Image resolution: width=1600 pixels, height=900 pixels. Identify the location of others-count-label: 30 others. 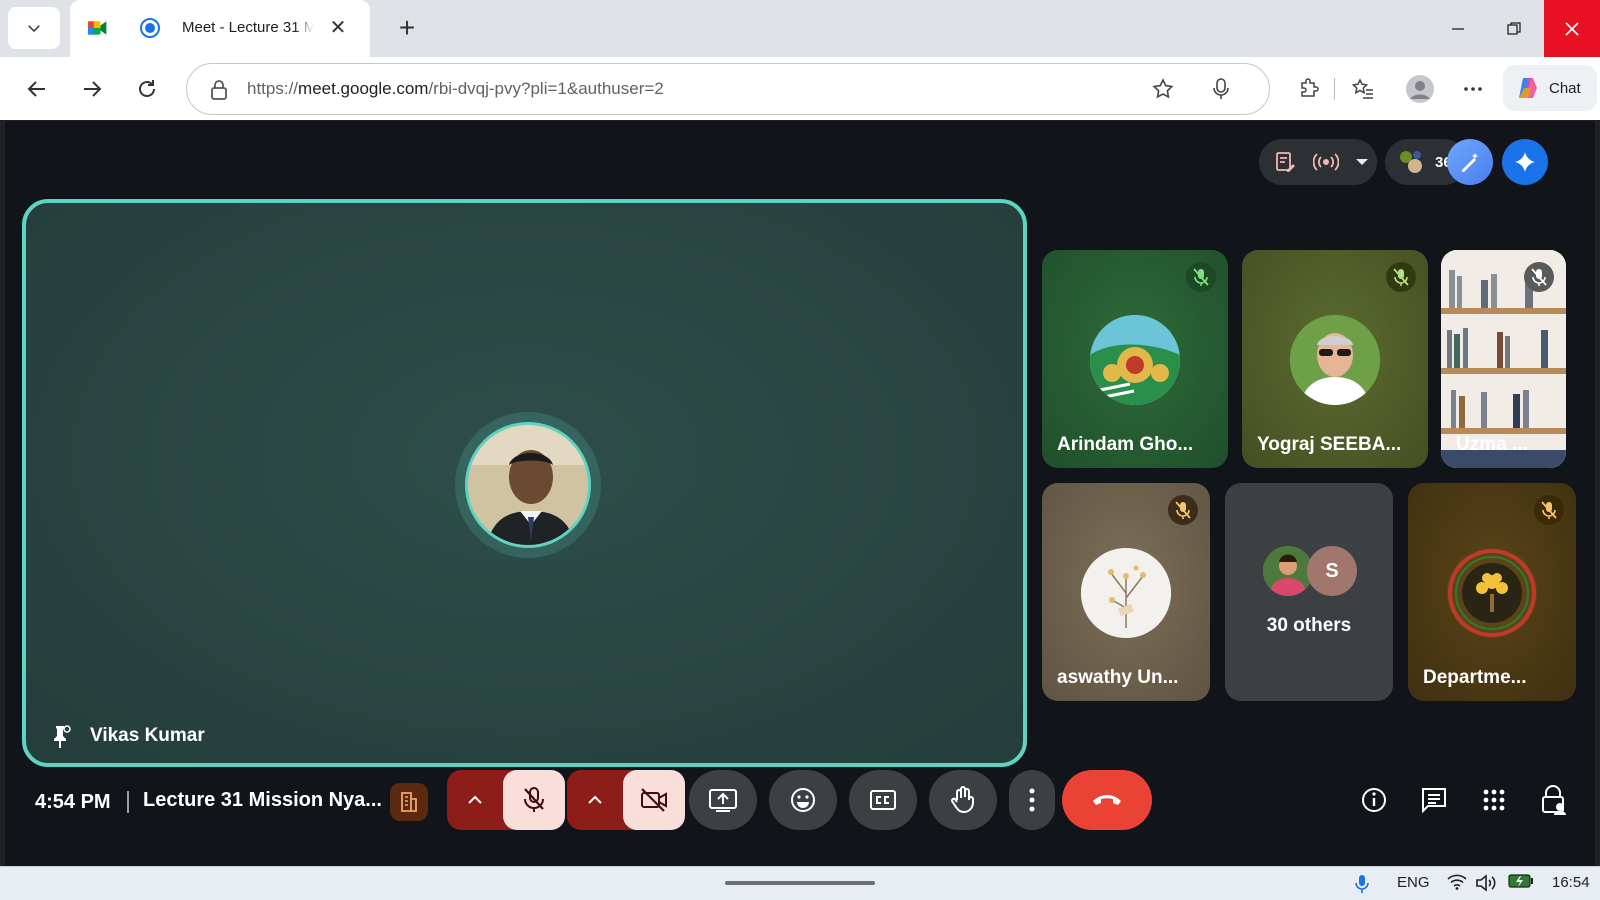
(1309, 625).